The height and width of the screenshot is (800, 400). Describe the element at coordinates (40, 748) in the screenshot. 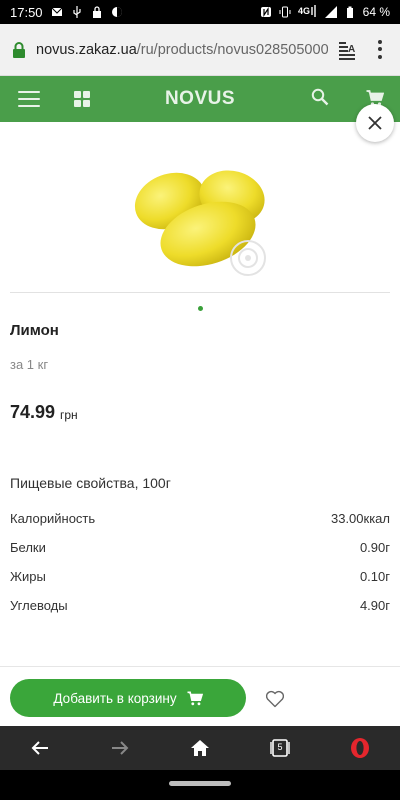

I see `back-arrow-icon` at that location.